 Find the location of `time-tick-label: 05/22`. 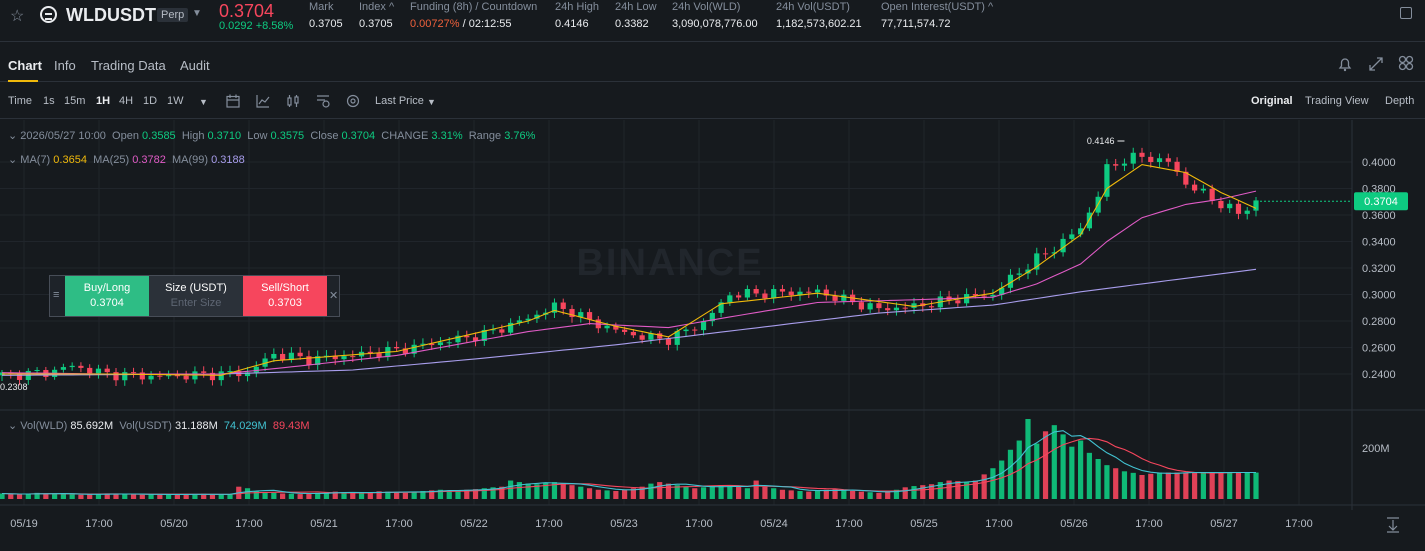

time-tick-label: 05/22 is located at coordinates (474, 524).